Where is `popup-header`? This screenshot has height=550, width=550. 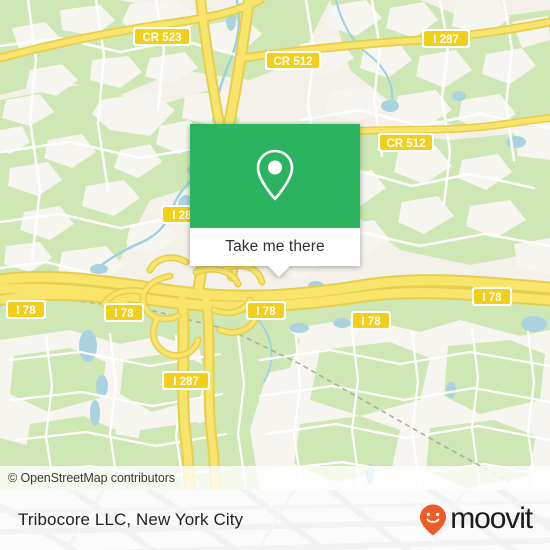
popup-header is located at coordinates (275, 176).